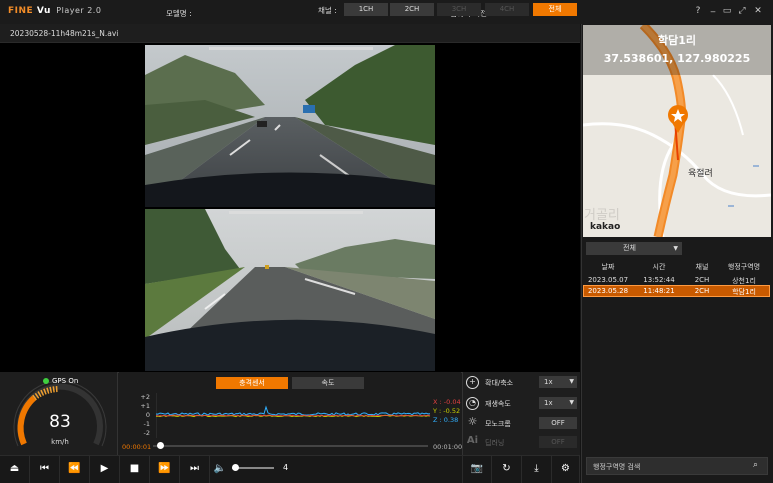 This screenshot has width=773, height=483. What do you see at coordinates (558, 382) in the screenshot?
I see `zoom-select: 1x ▼` at bounding box center [558, 382].